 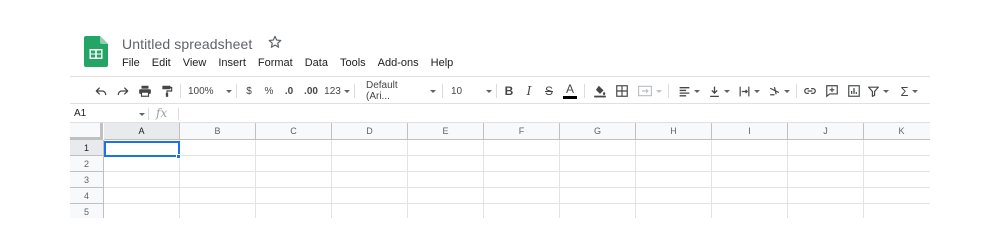 I want to click on cell-a4, so click(x=142, y=196).